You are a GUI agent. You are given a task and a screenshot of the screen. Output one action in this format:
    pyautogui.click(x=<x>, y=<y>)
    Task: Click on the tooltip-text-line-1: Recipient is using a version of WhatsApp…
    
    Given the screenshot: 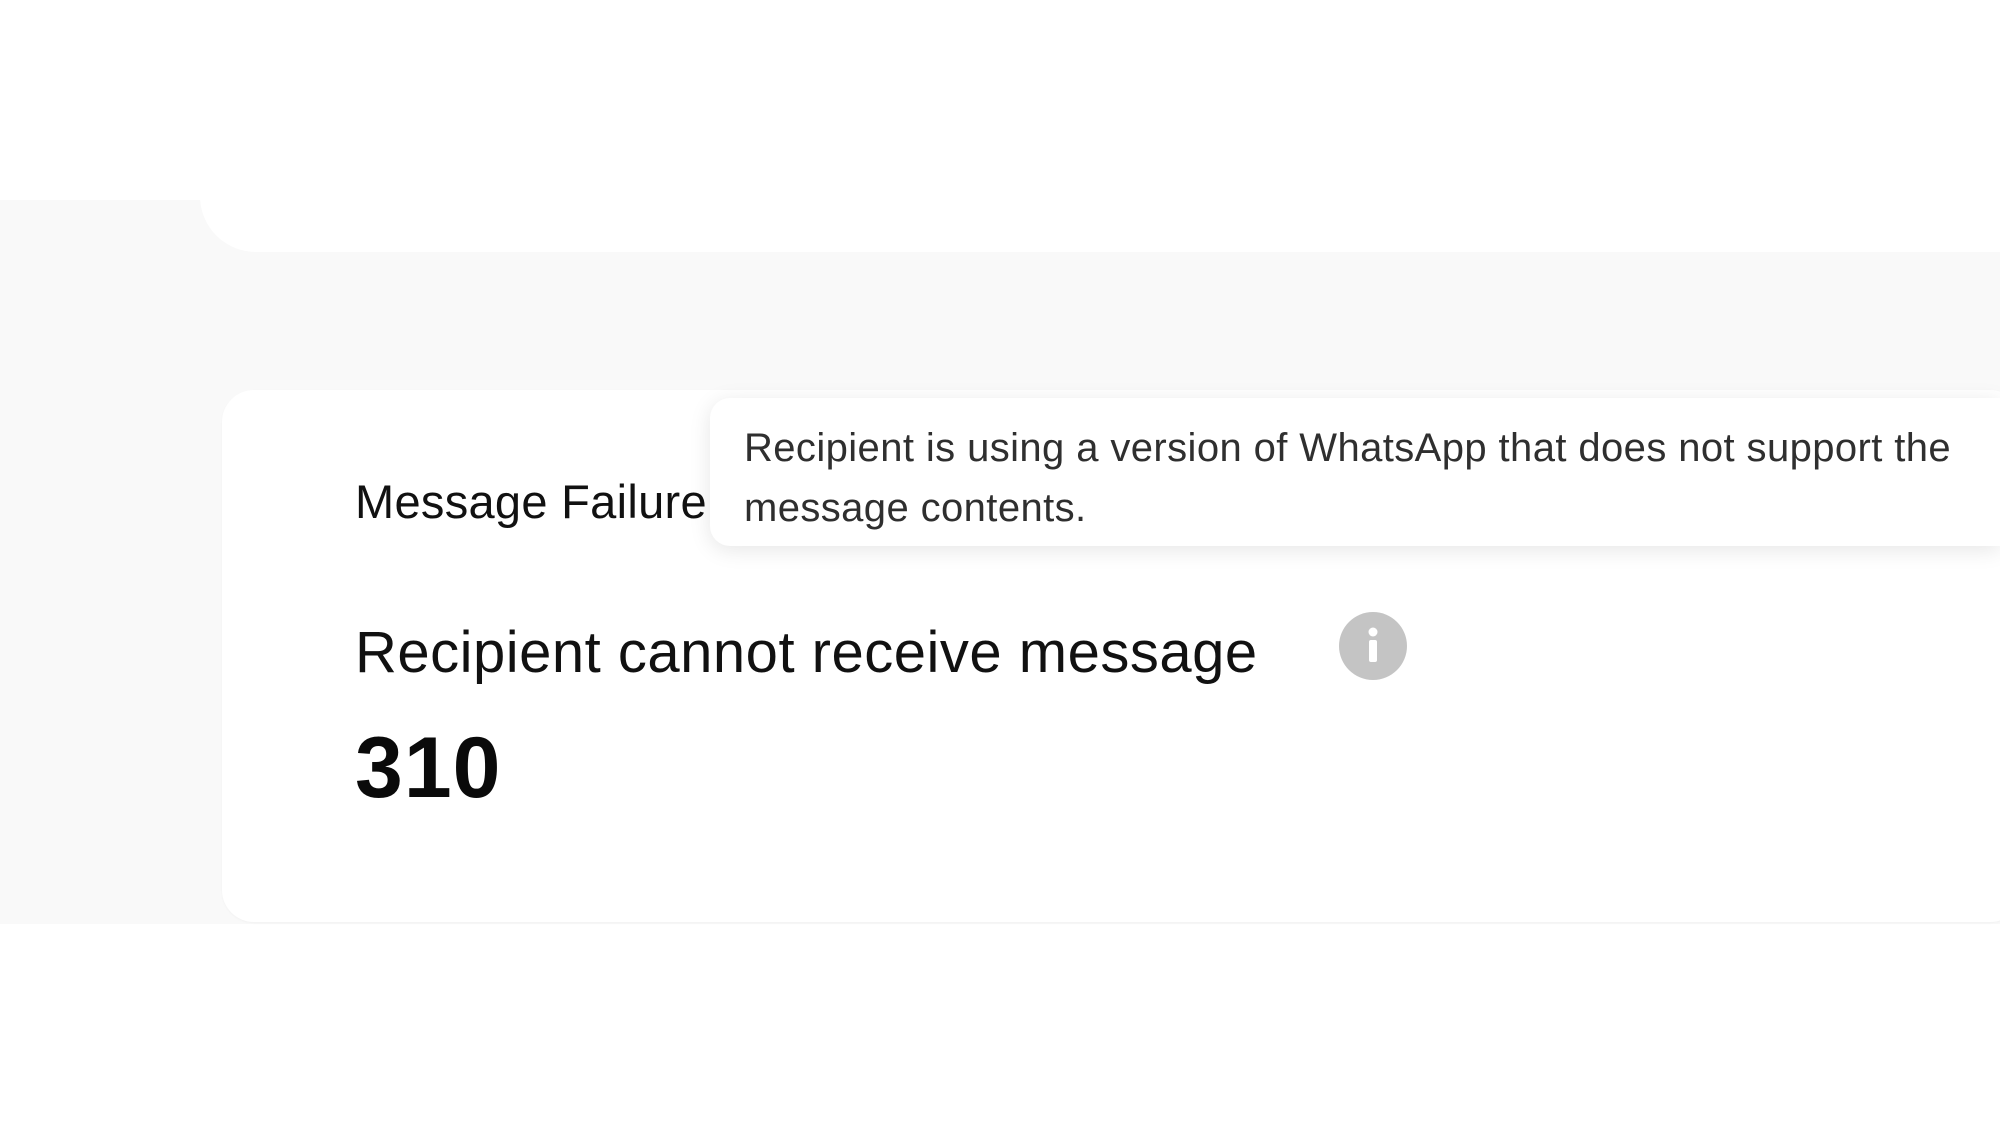 What is the action you would take?
    pyautogui.click(x=1348, y=448)
    